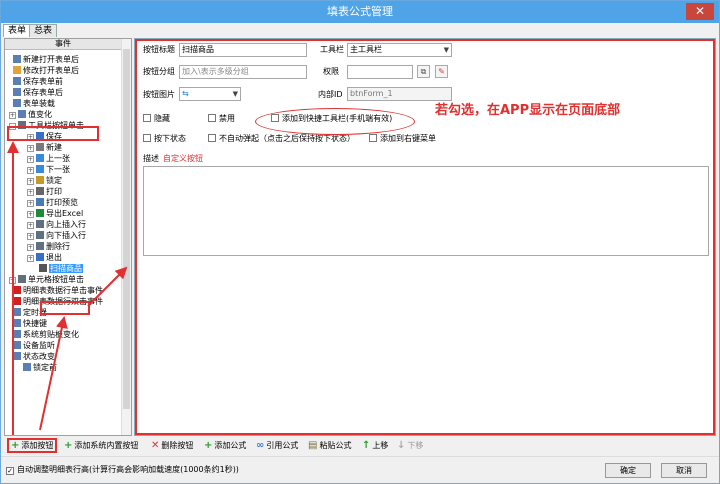  What do you see at coordinates (331, 71) in the screenshot?
I see `permission-label: 权限` at bounding box center [331, 71].